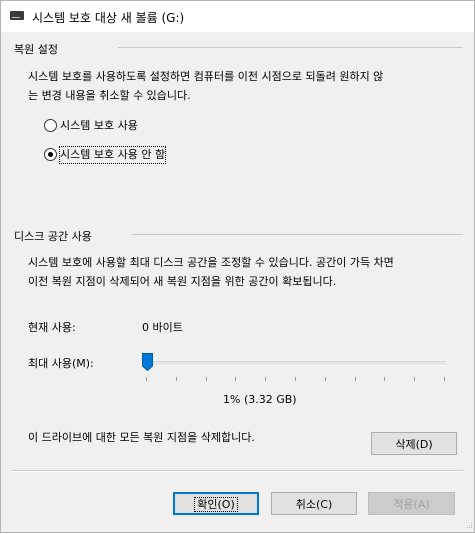 The width and height of the screenshot is (475, 534). What do you see at coordinates (314, 503) in the screenshot?
I see `cancel-button: 취소(C)` at bounding box center [314, 503].